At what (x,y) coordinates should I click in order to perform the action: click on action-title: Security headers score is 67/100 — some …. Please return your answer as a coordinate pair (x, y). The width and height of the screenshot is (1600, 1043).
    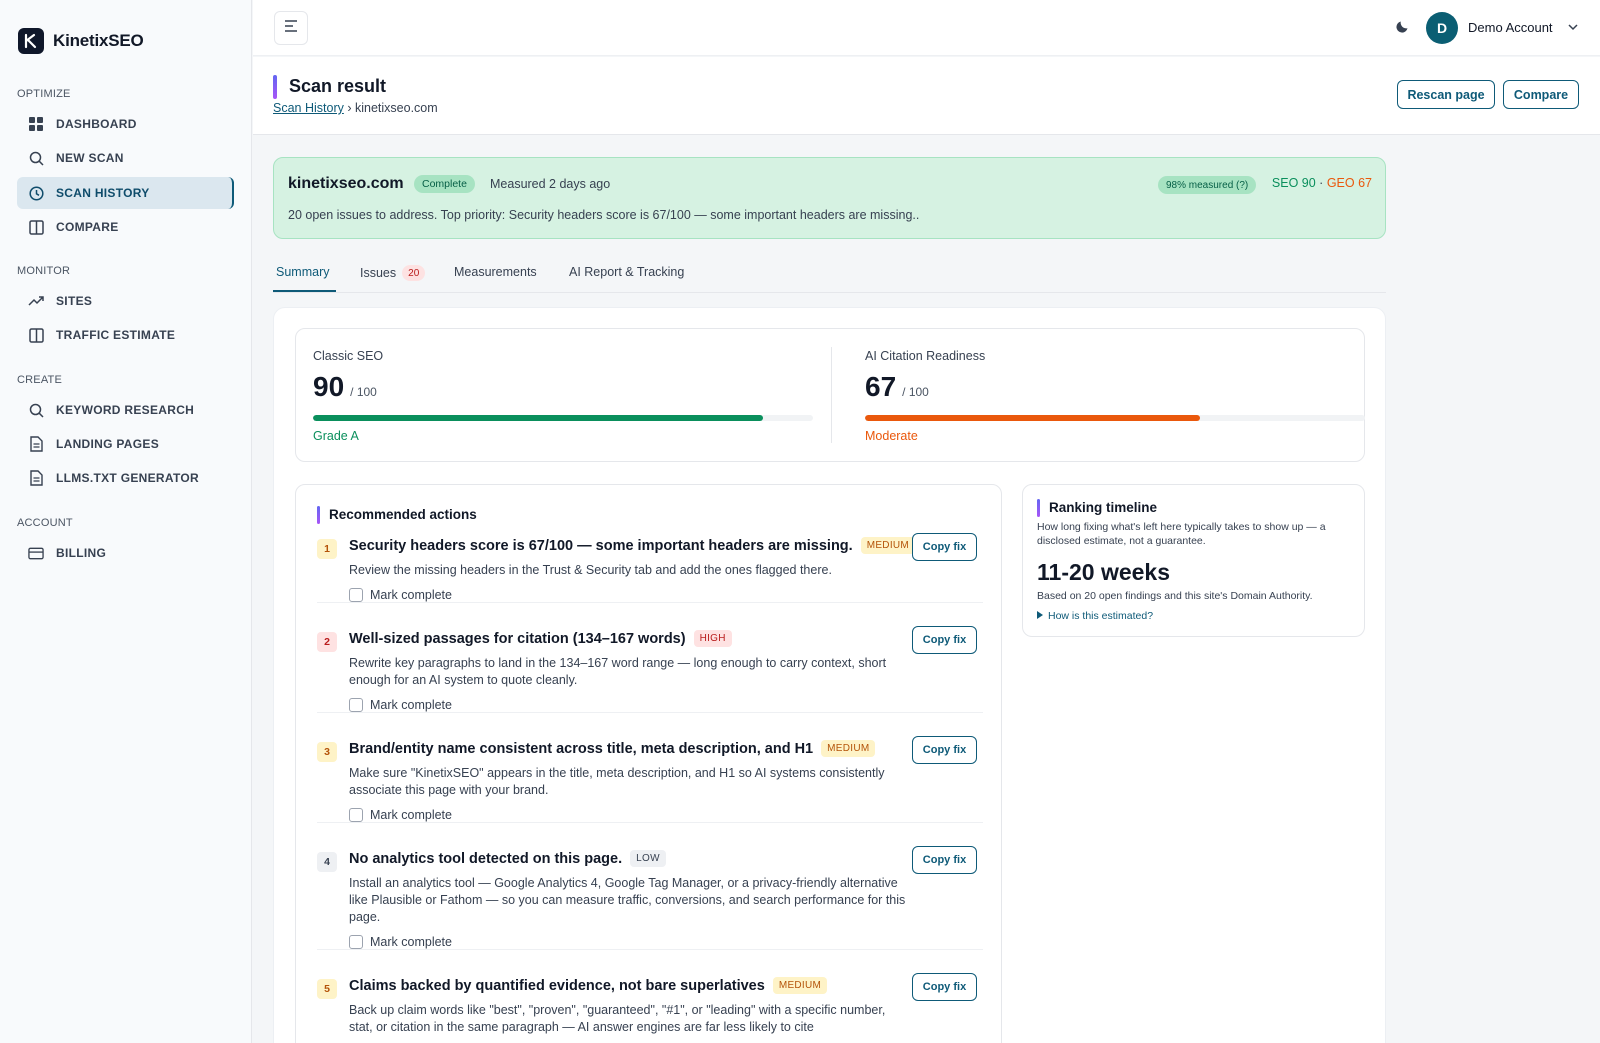
    Looking at the image, I should click on (632, 545).